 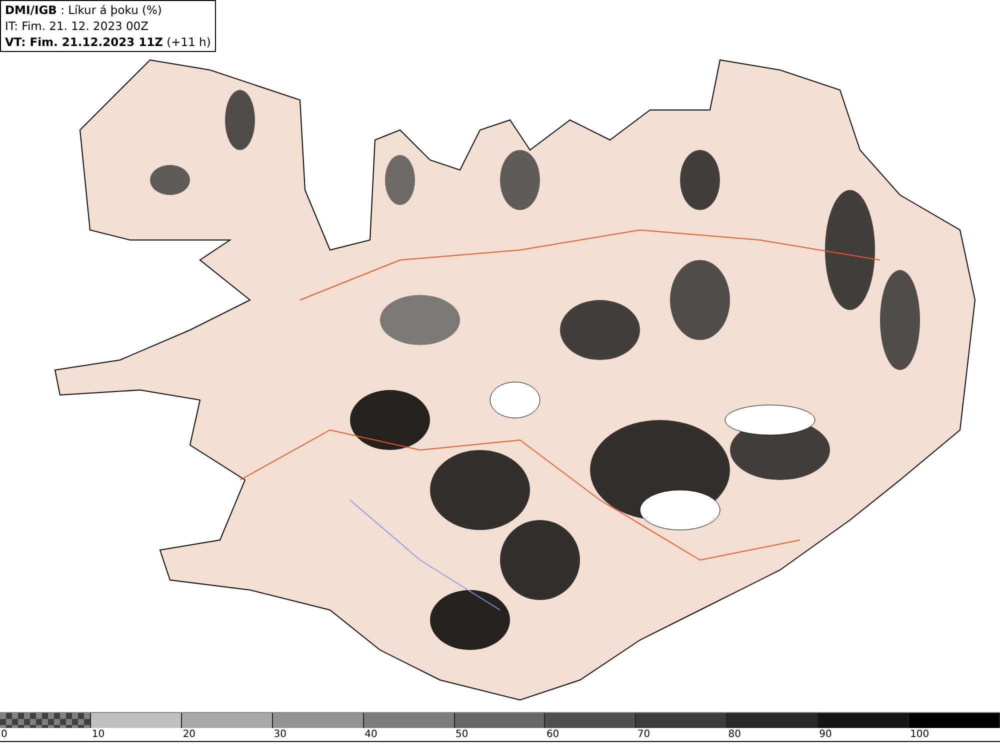 What do you see at coordinates (825, 734) in the screenshot?
I see `legend-label: 90` at bounding box center [825, 734].